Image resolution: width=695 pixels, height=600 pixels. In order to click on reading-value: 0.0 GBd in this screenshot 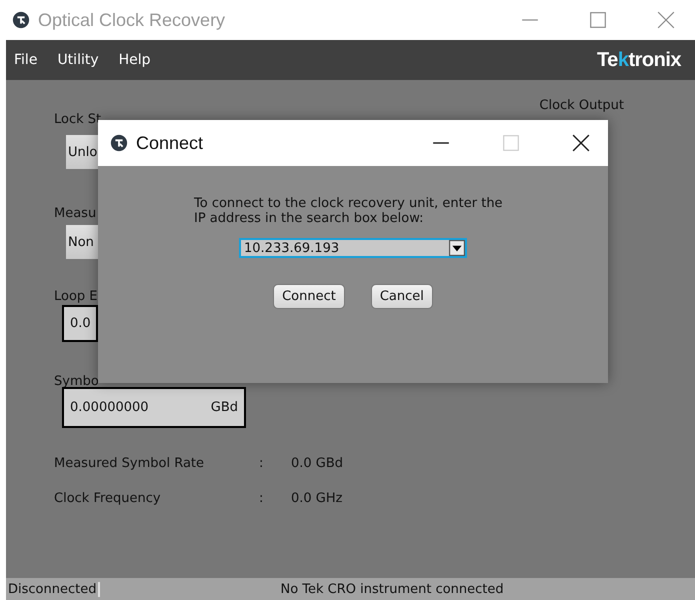, I will do `click(317, 464)`.